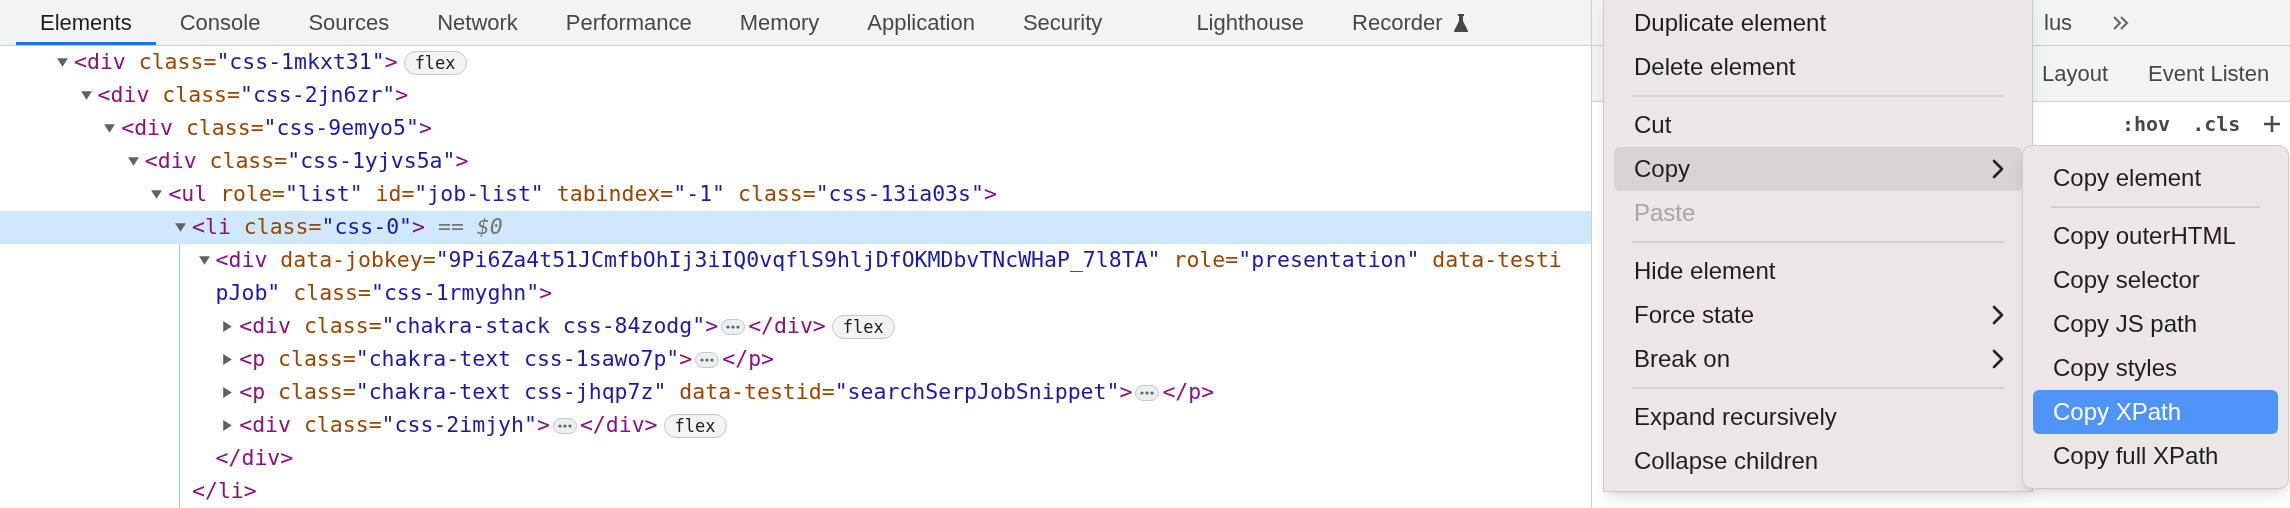 The height and width of the screenshot is (508, 2290). What do you see at coordinates (2155, 178) in the screenshot?
I see `menu-item: Copy element` at bounding box center [2155, 178].